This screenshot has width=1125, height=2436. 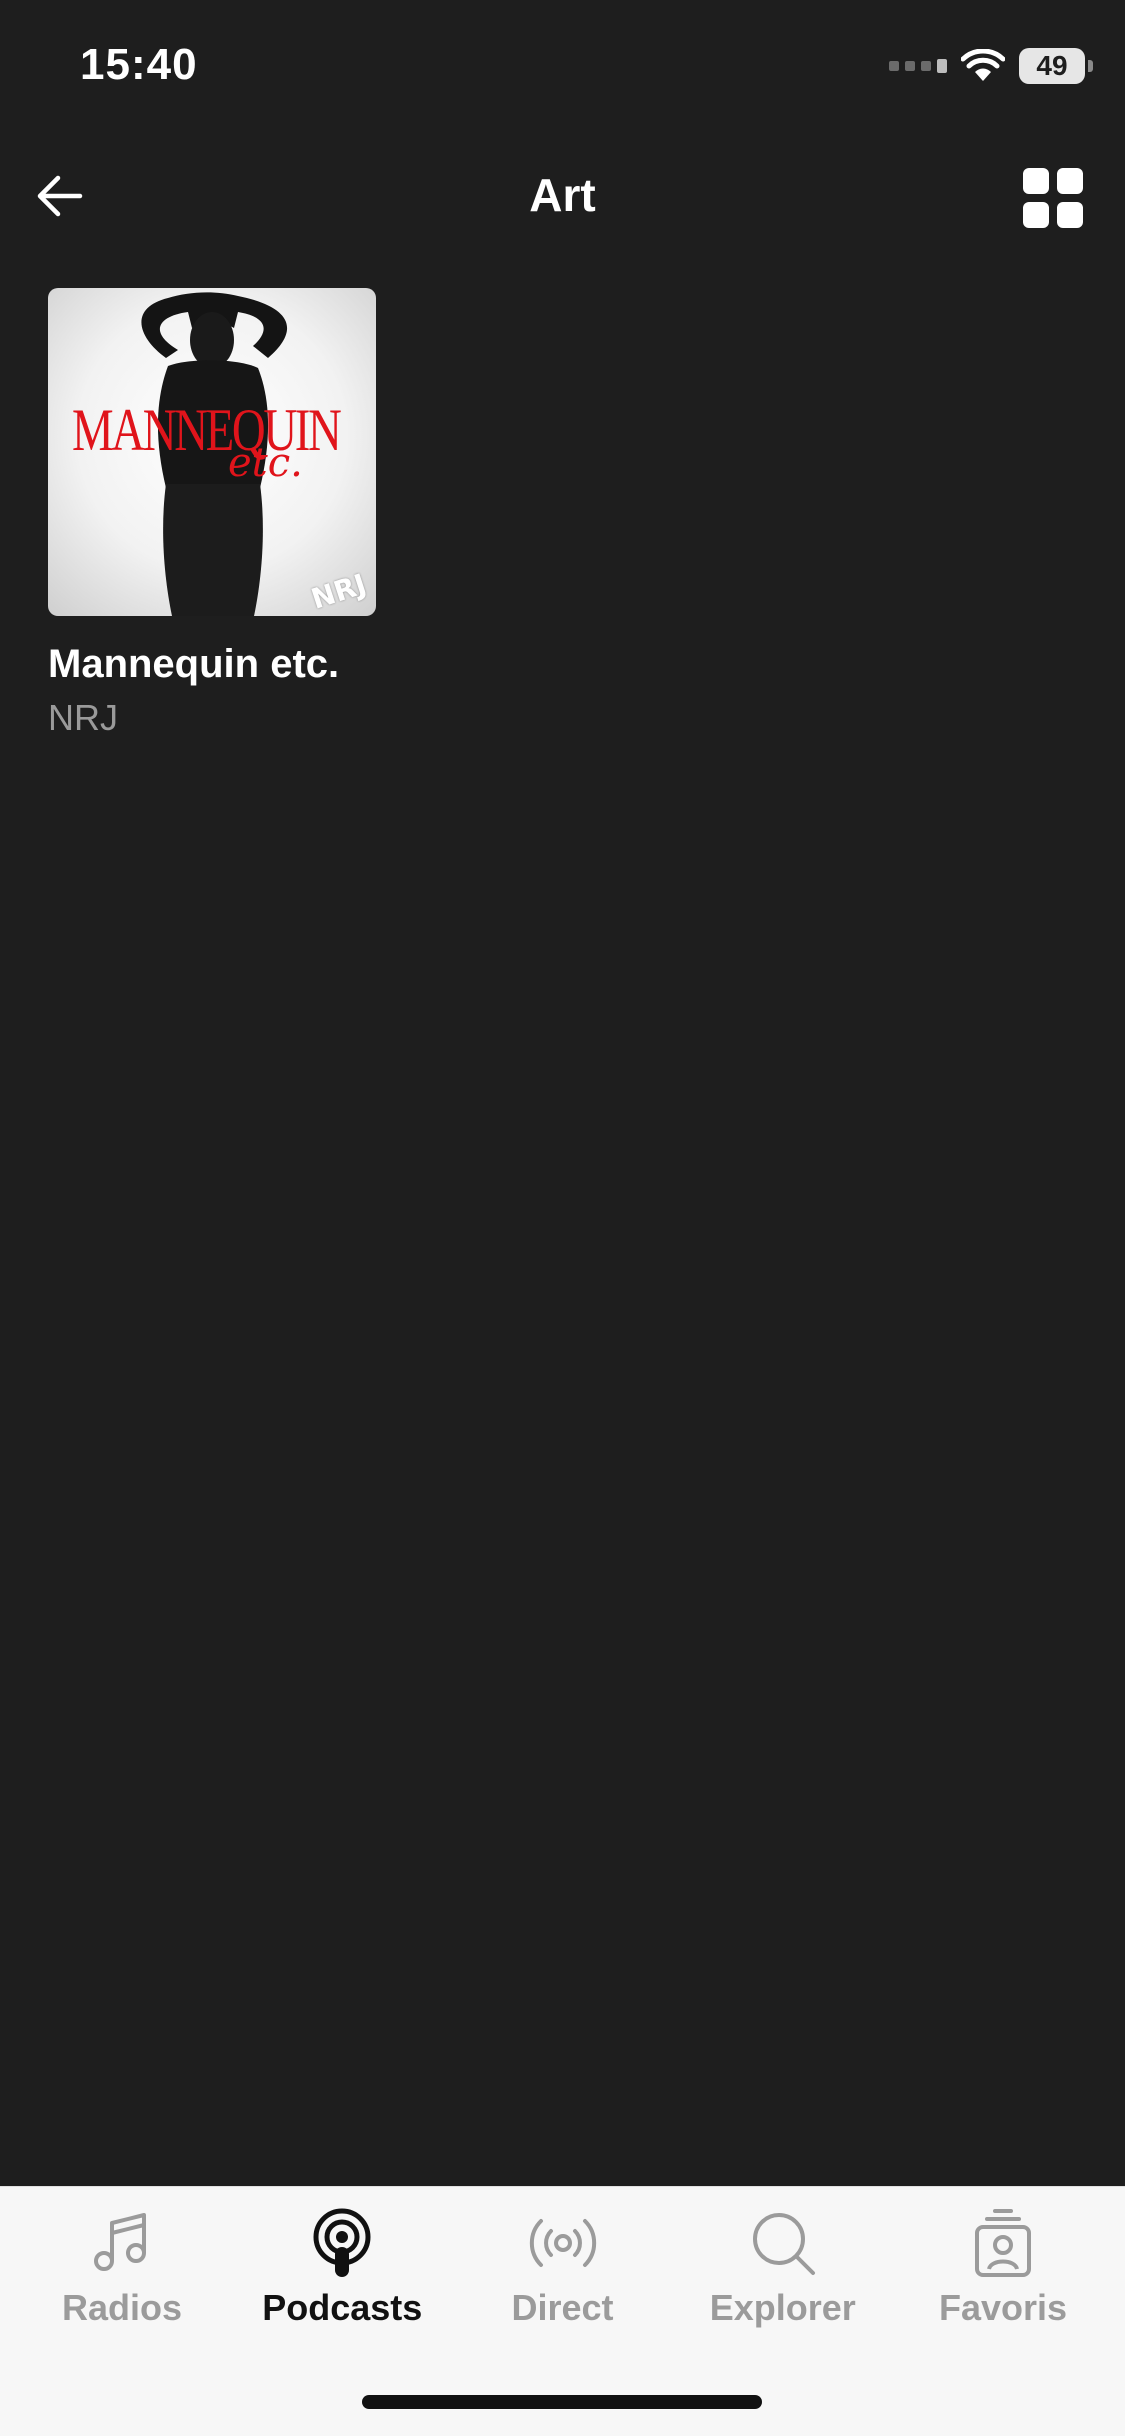 I want to click on podcast-cover: MANNEQUIN etc. NRJ, so click(x=212, y=452).